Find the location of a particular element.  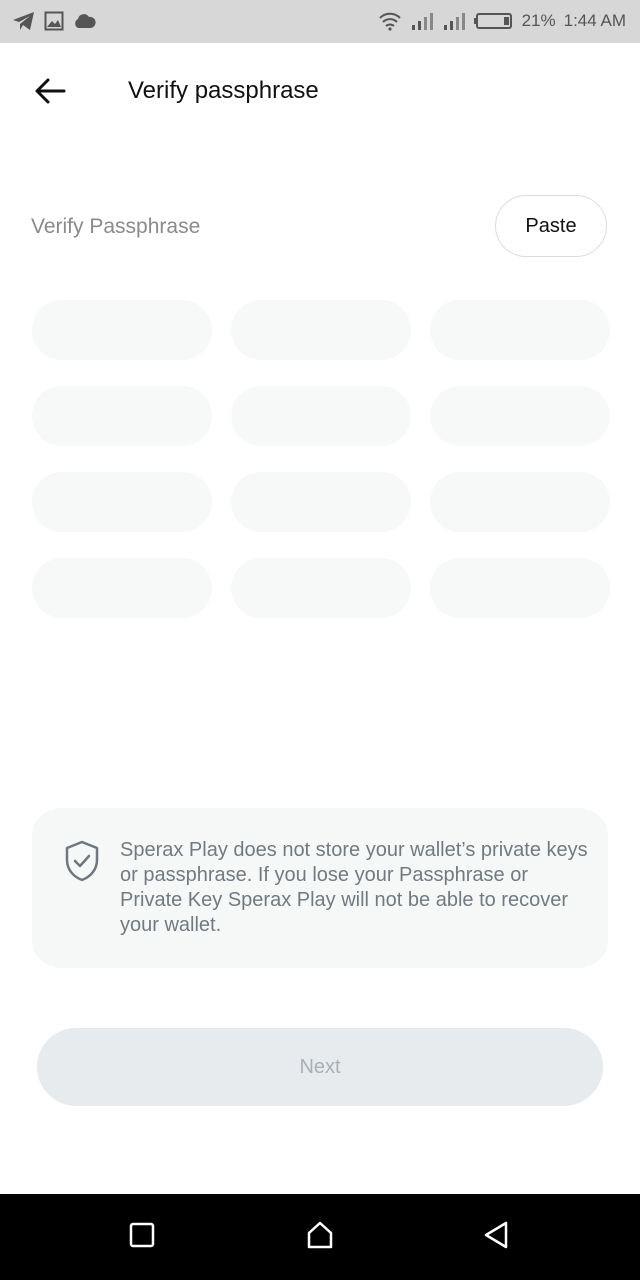

home-icon is located at coordinates (320, 1237).